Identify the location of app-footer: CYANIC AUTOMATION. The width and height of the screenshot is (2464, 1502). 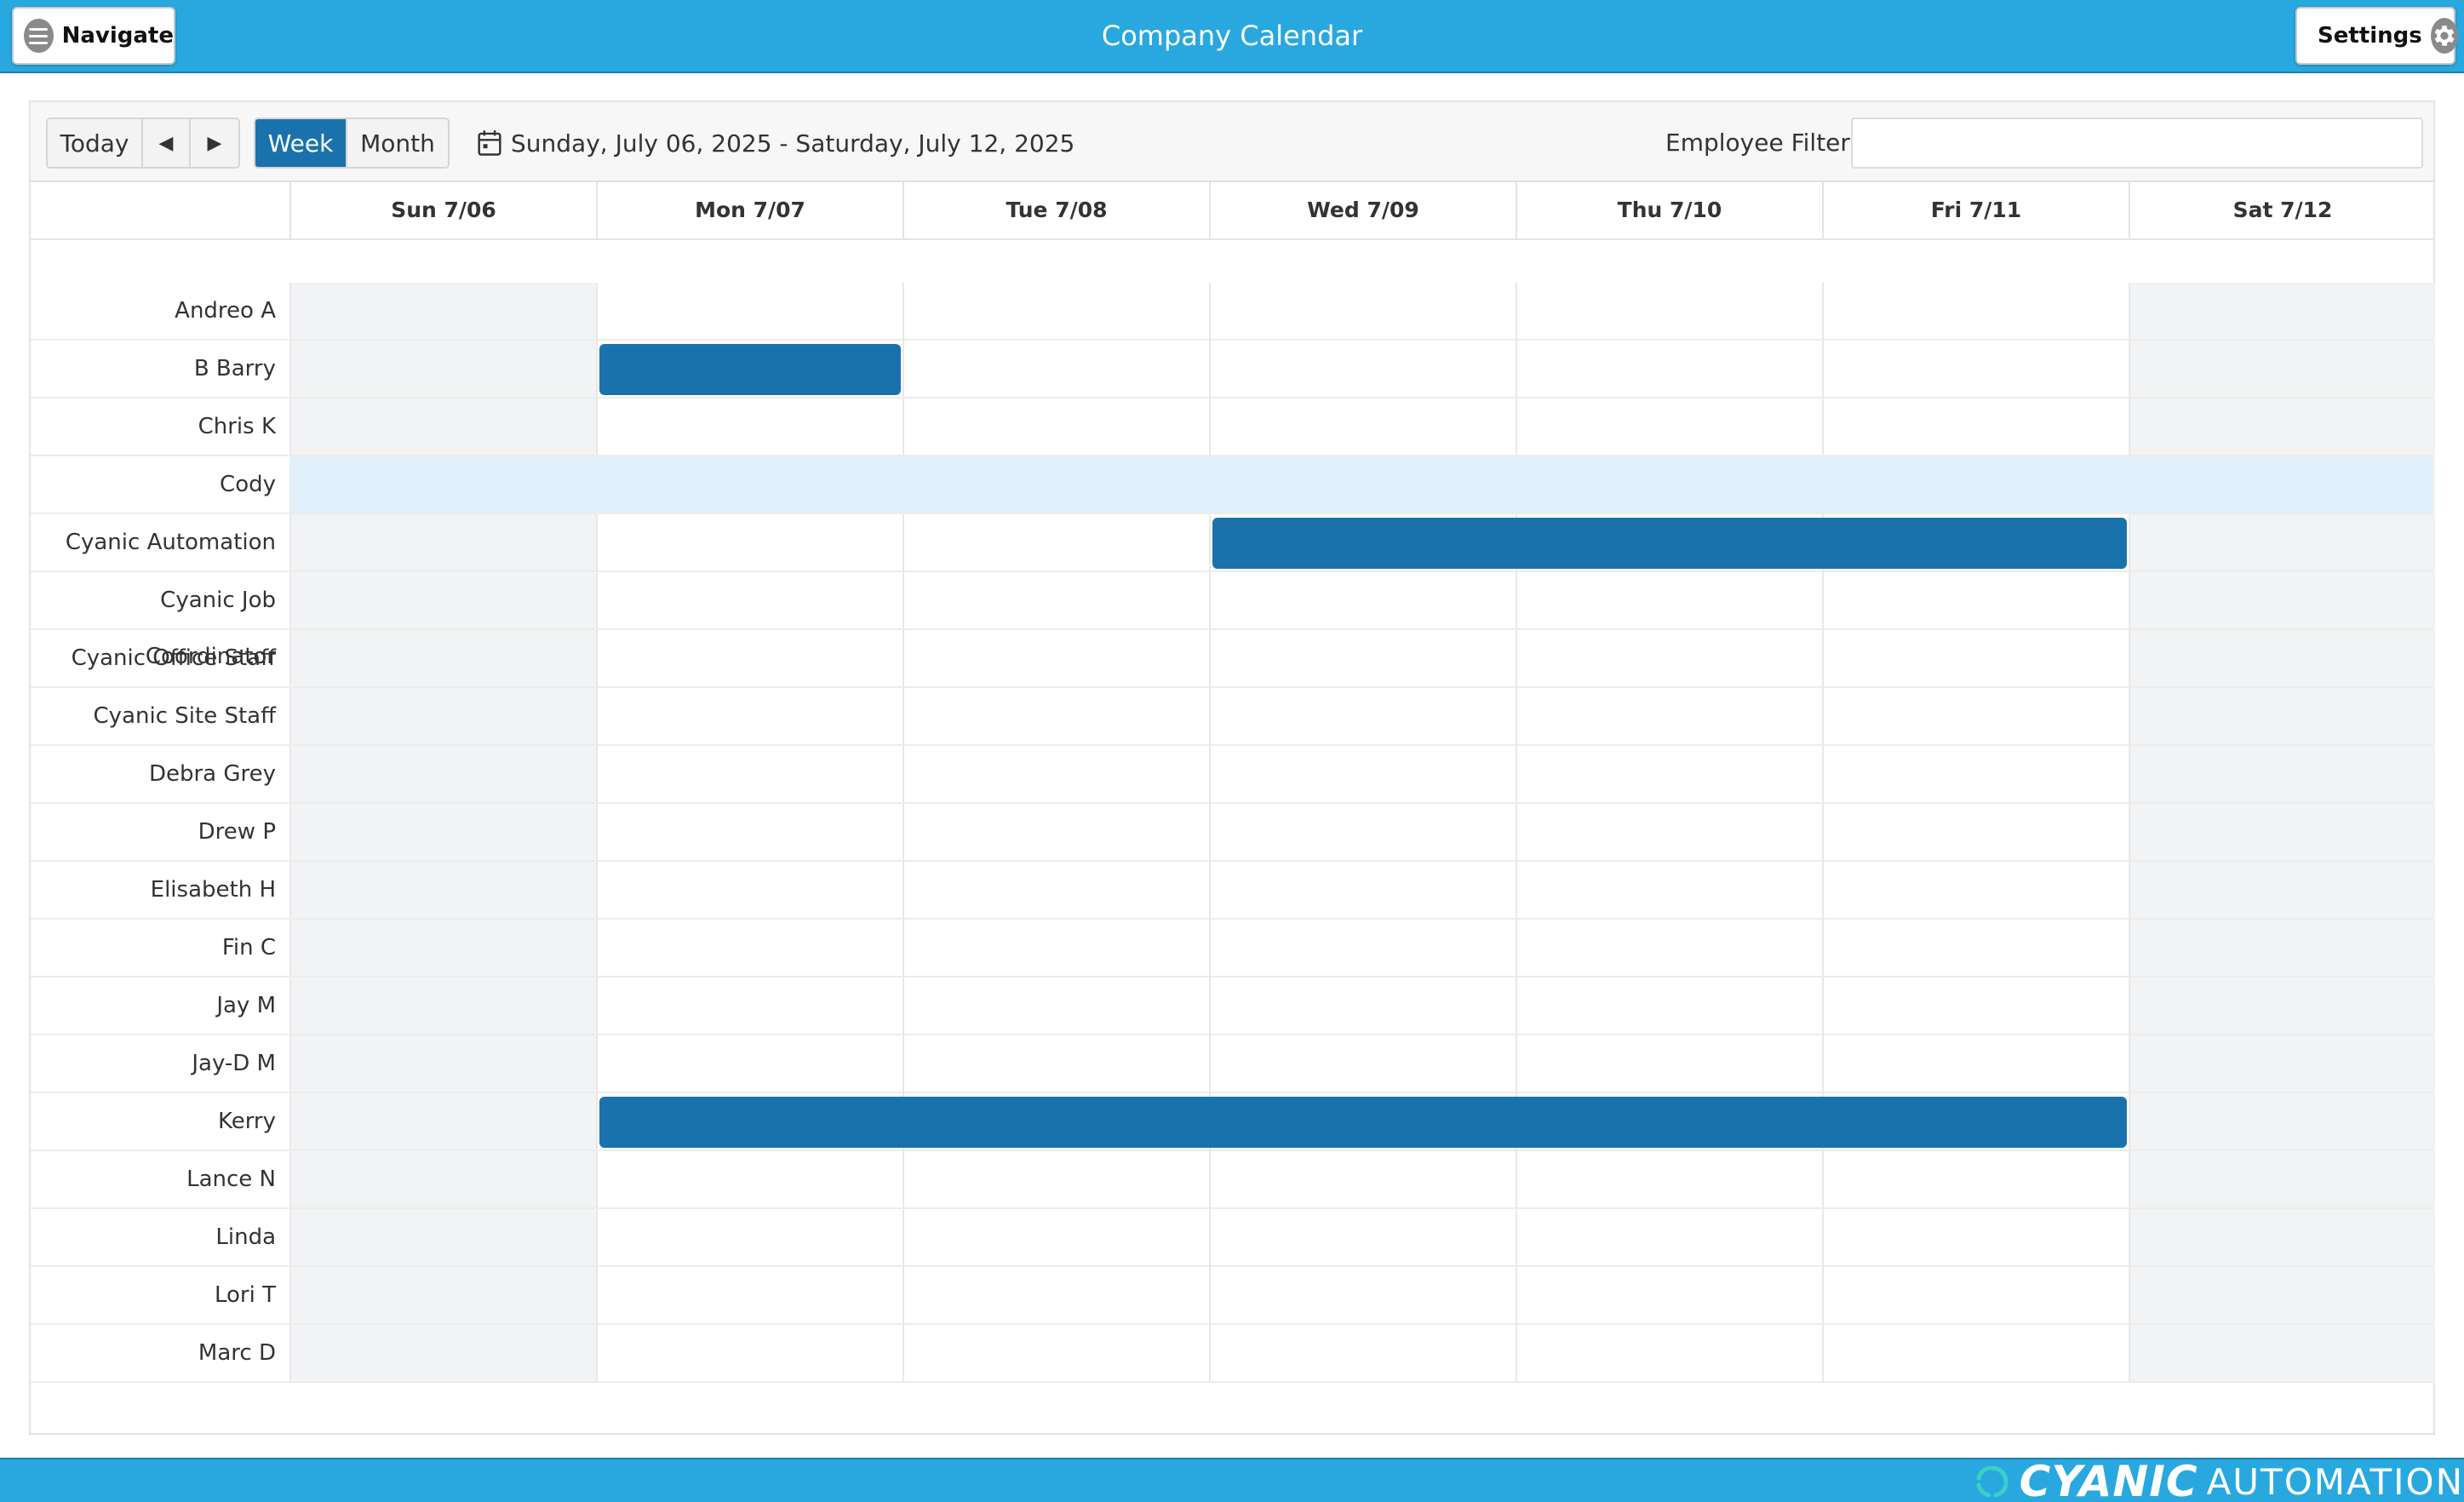
(1232, 1480).